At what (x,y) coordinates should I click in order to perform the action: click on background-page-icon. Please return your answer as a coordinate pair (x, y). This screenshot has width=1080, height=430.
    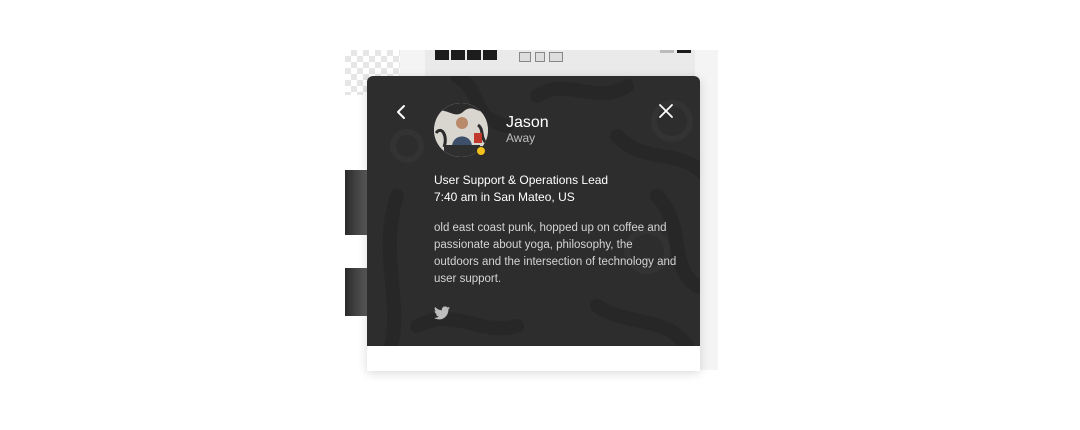
    Looking at the image, I should click on (540, 57).